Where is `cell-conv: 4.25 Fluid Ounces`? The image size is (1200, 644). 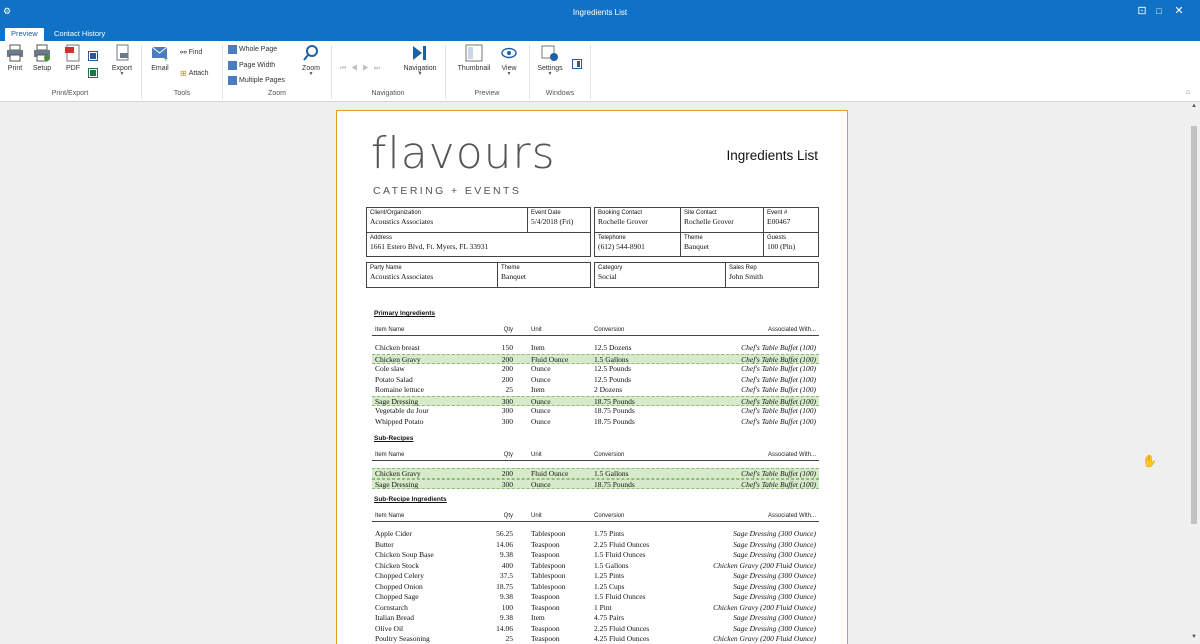
cell-conv: 4.25 Fluid Ounces is located at coordinates (622, 638).